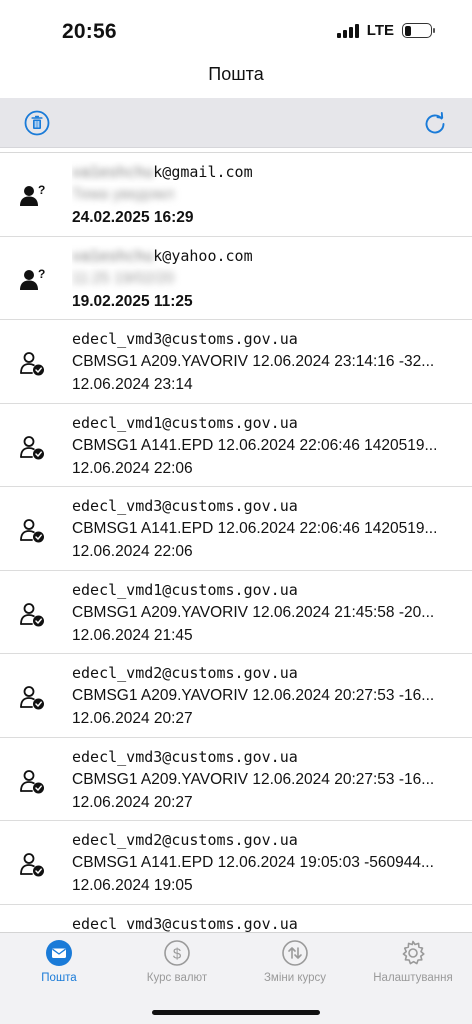 Image resolution: width=472 pixels, height=1024 pixels. Describe the element at coordinates (295, 969) in the screenshot. I see `tab-rate-changes: Зміни курсу` at that location.